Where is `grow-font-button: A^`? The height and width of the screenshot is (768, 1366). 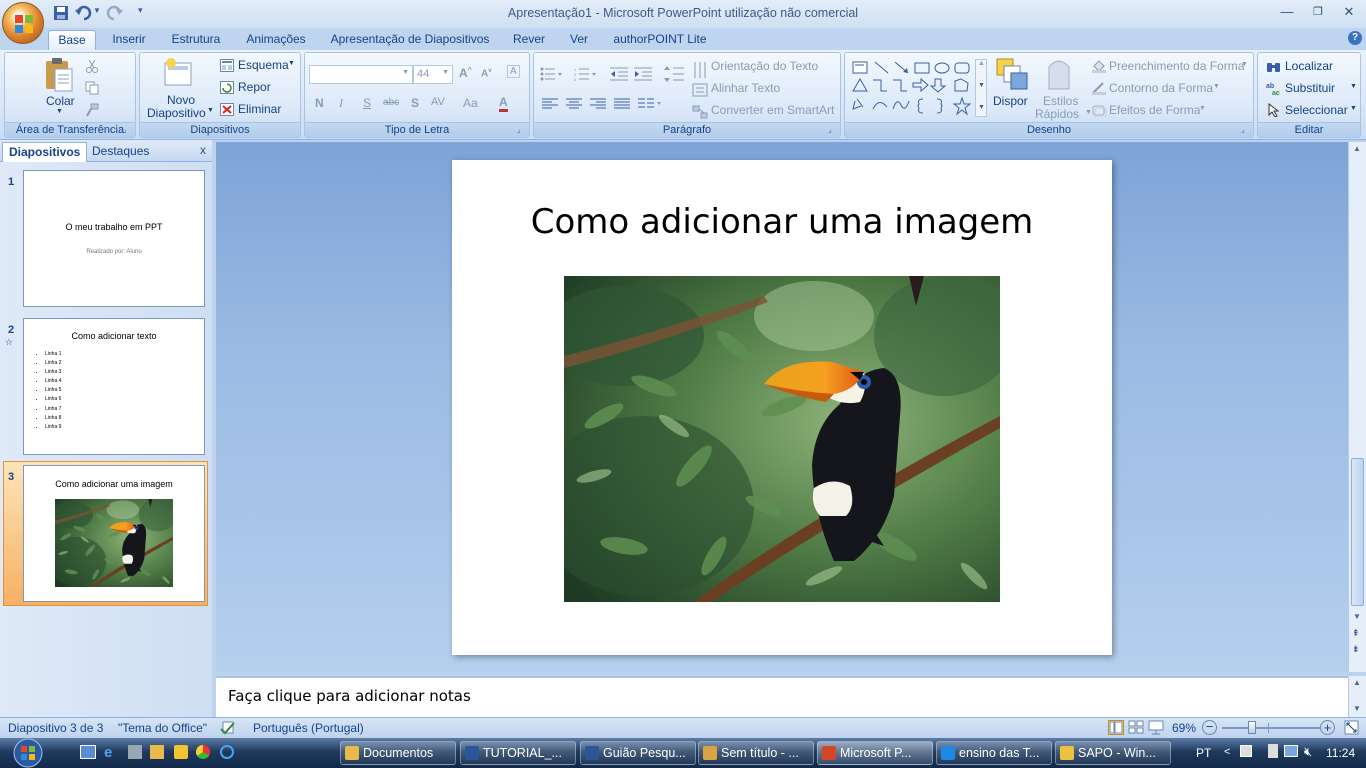 grow-font-button: A^ is located at coordinates (465, 73).